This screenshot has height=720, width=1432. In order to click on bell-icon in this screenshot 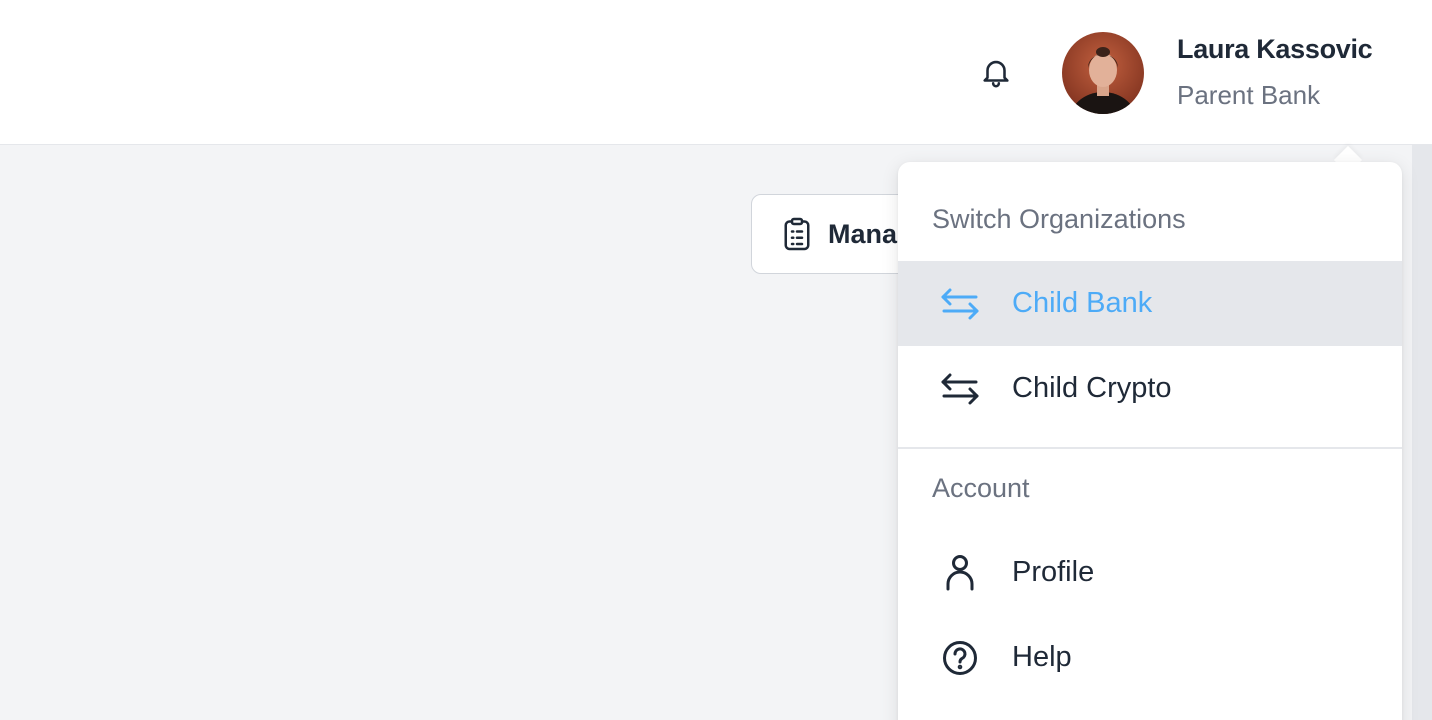, I will do `click(996, 74)`.